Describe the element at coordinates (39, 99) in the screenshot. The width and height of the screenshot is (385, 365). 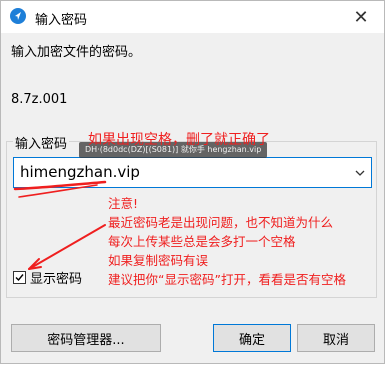
I see `file-name: 8.7z.001` at that location.